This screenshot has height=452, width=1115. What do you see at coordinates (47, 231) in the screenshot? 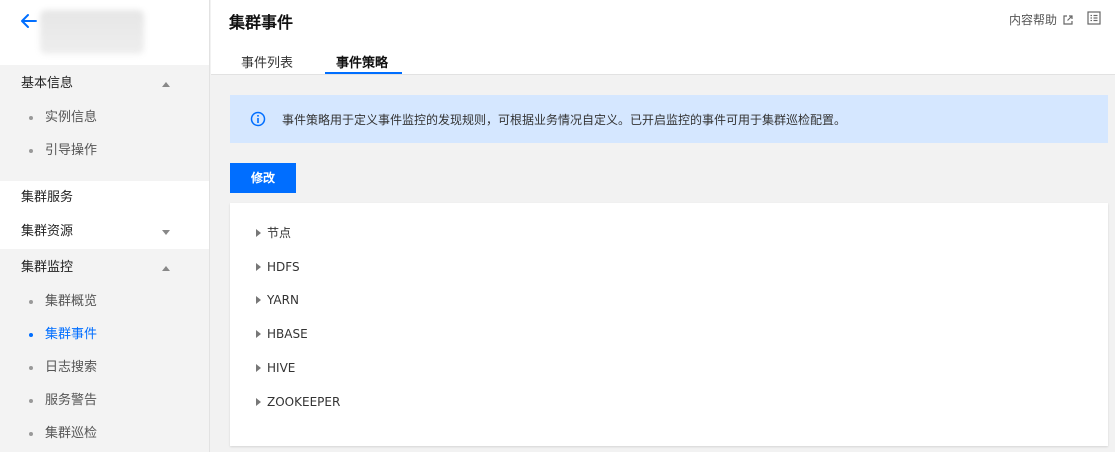
I see `sidebar-group-label: 集群资源` at bounding box center [47, 231].